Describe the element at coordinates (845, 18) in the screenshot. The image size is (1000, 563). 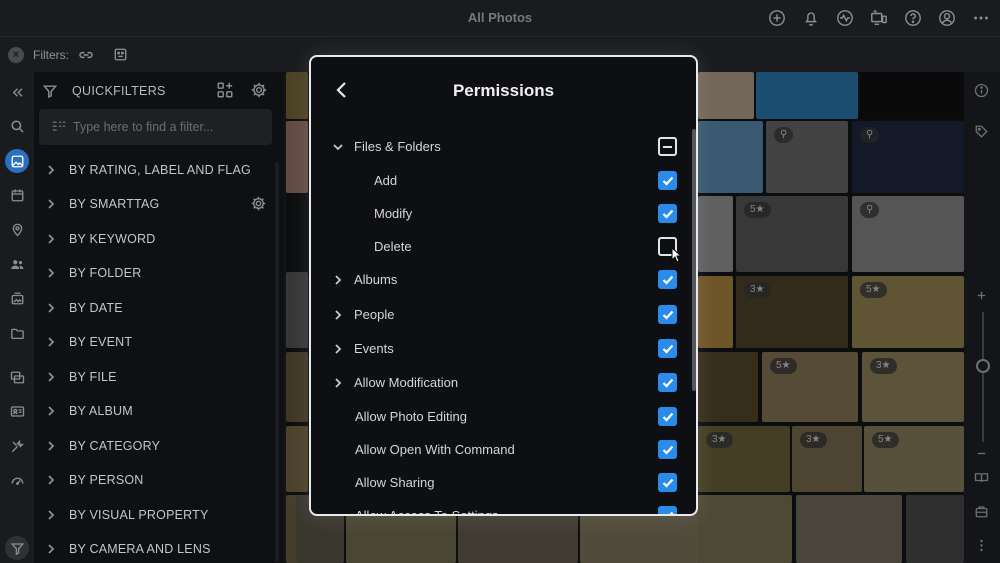
I see `activity-icon` at that location.